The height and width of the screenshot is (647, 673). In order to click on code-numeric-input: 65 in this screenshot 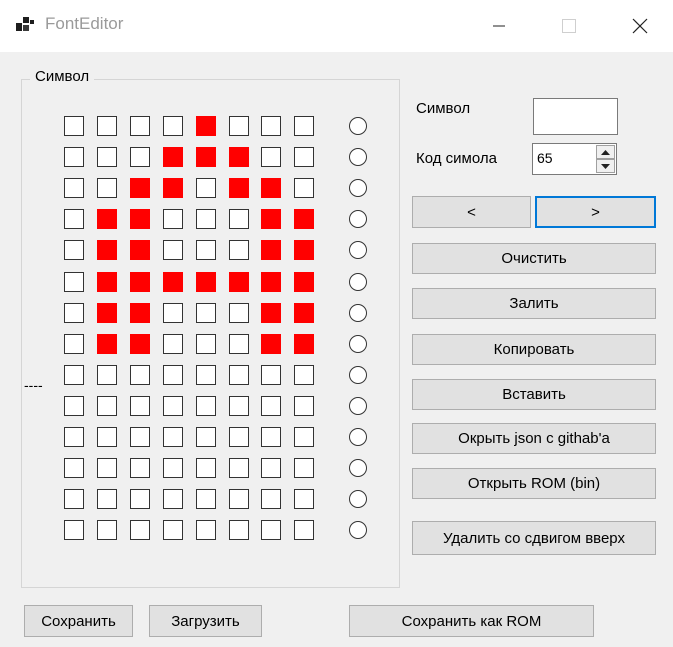, I will do `click(574, 159)`.